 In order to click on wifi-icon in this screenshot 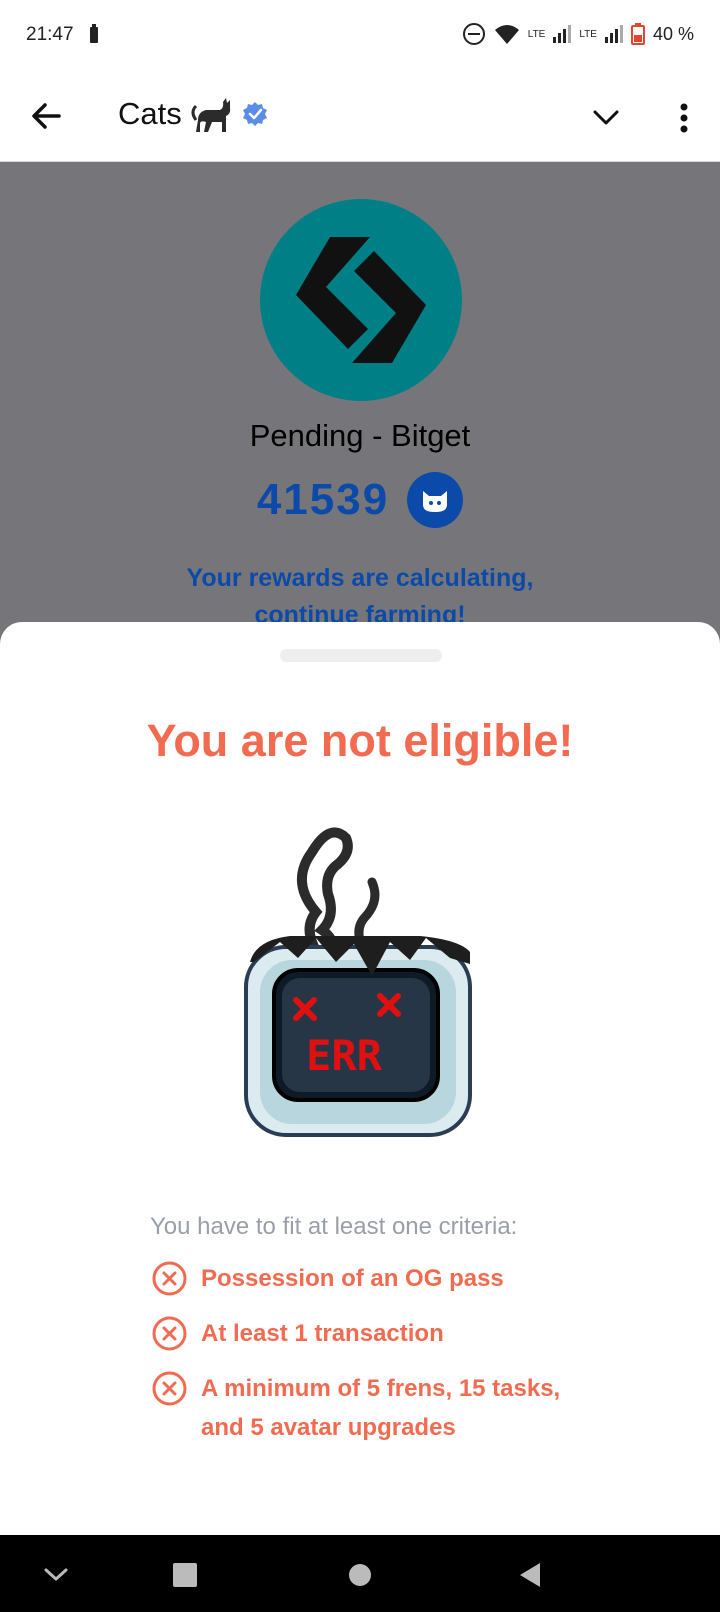, I will do `click(506, 34)`.